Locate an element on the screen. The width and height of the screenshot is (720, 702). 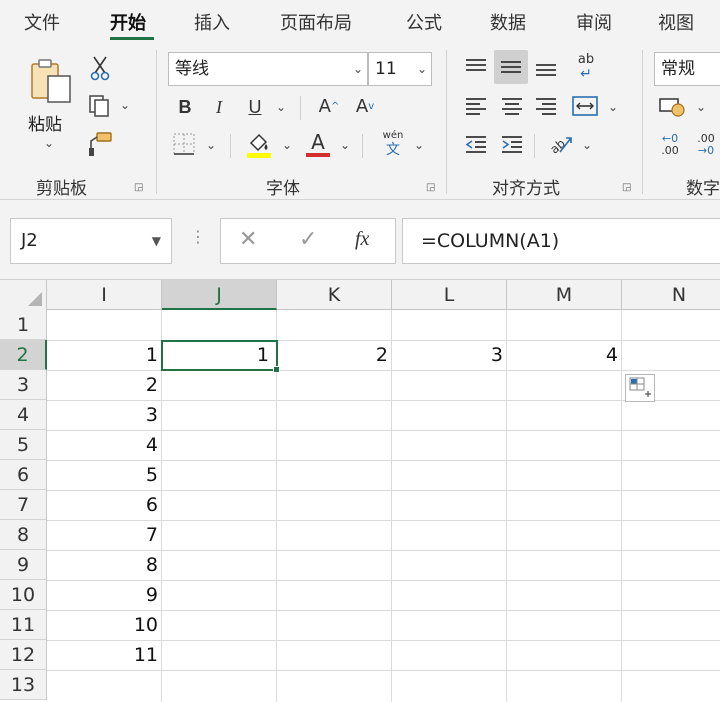
cell-i7: 6 is located at coordinates (104, 505).